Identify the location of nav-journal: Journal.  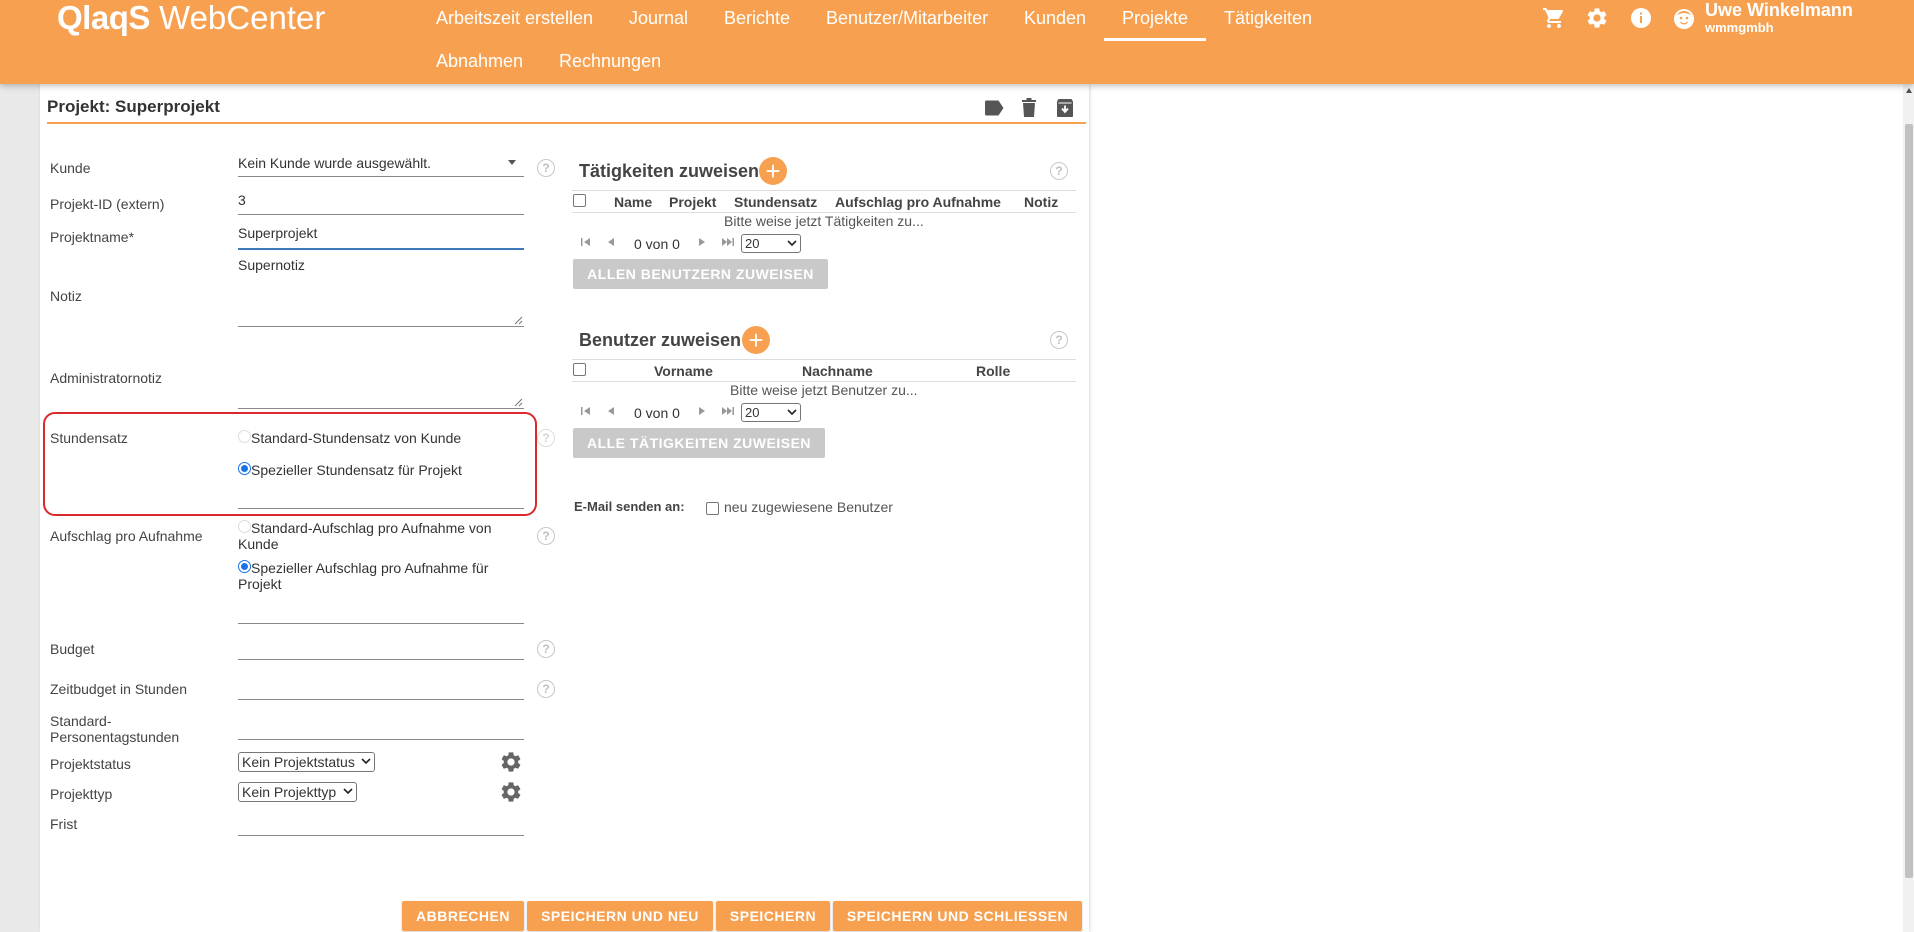
(658, 18).